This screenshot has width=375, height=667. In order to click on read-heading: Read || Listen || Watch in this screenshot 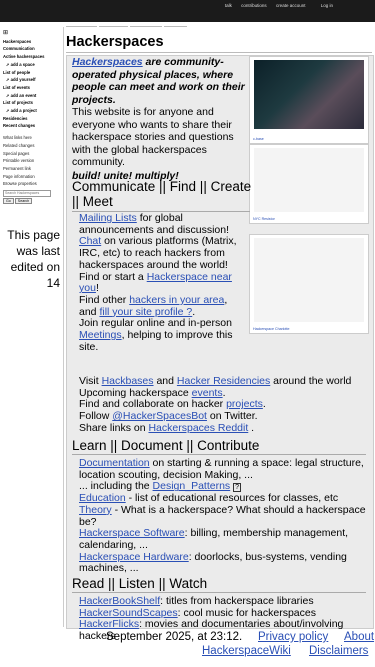, I will do `click(219, 584)`.